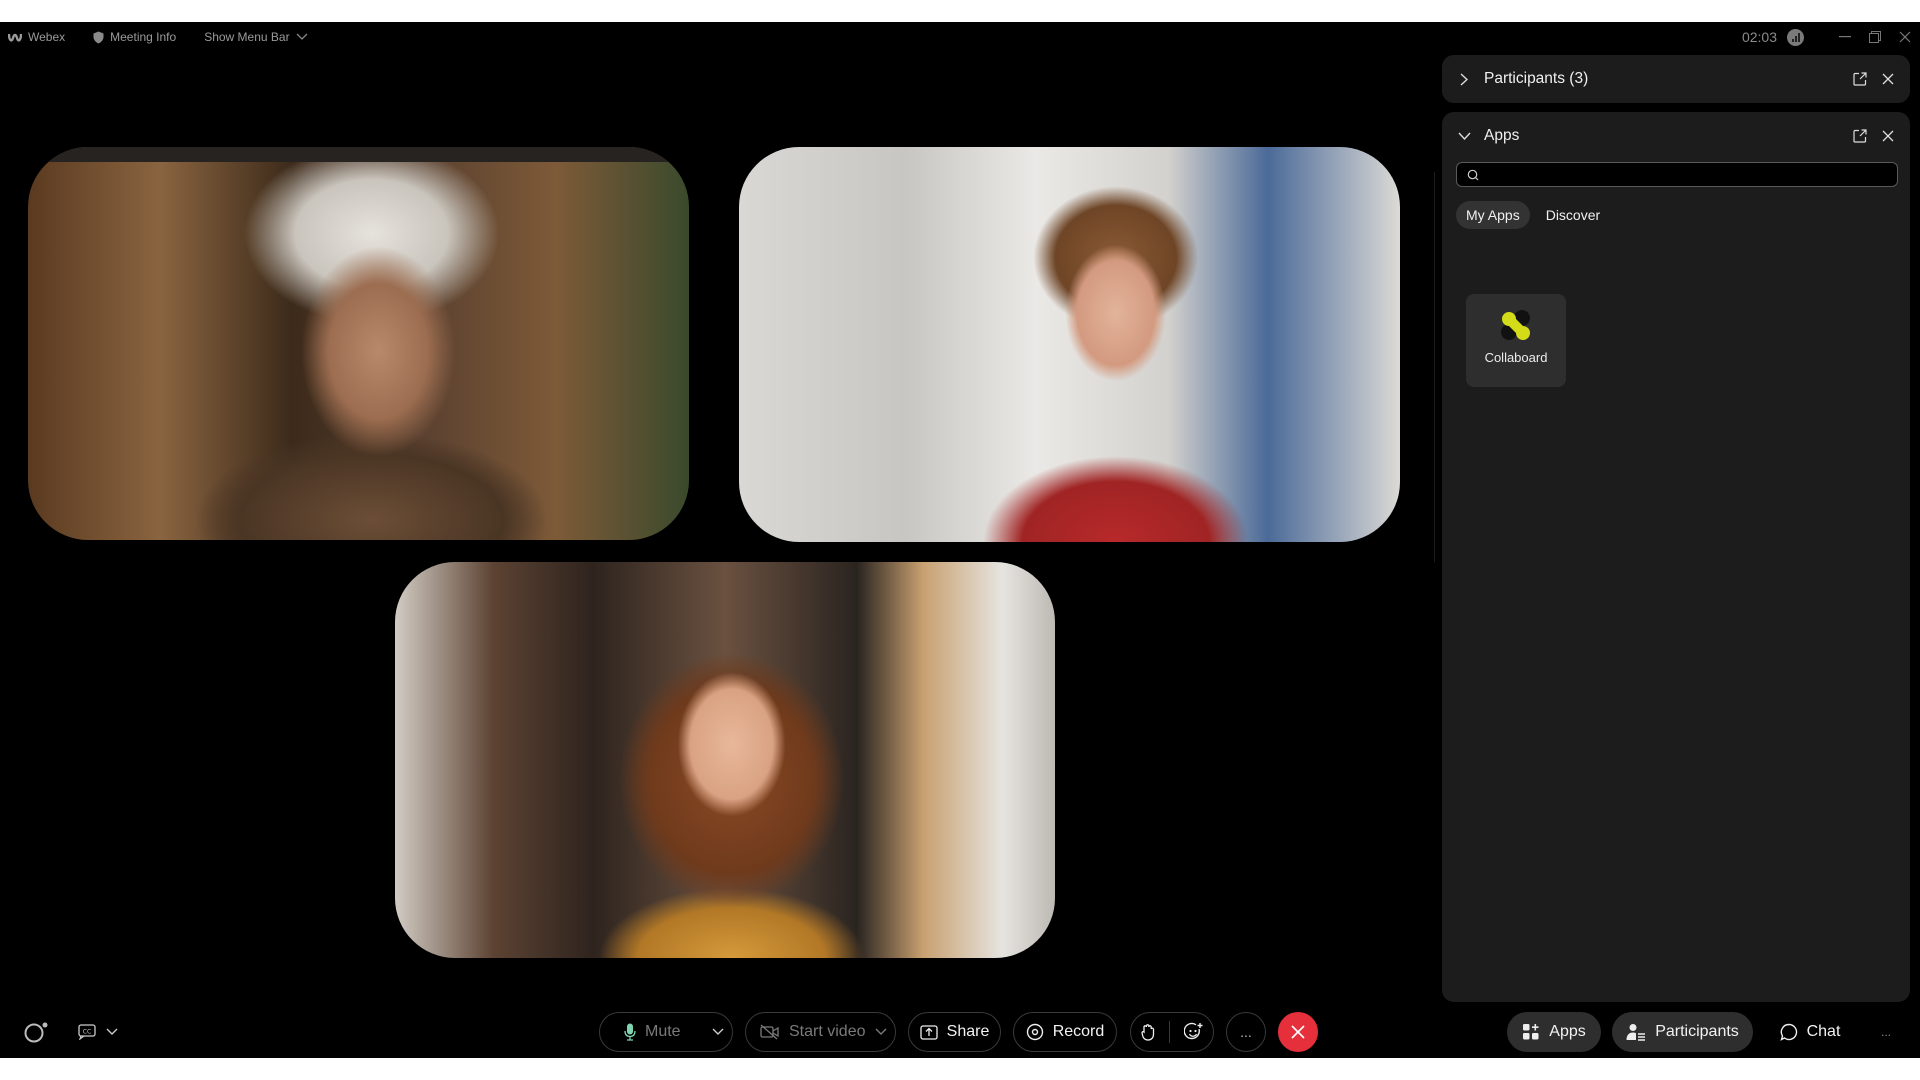 The height and width of the screenshot is (1080, 1920). I want to click on shield-icon, so click(98, 37).